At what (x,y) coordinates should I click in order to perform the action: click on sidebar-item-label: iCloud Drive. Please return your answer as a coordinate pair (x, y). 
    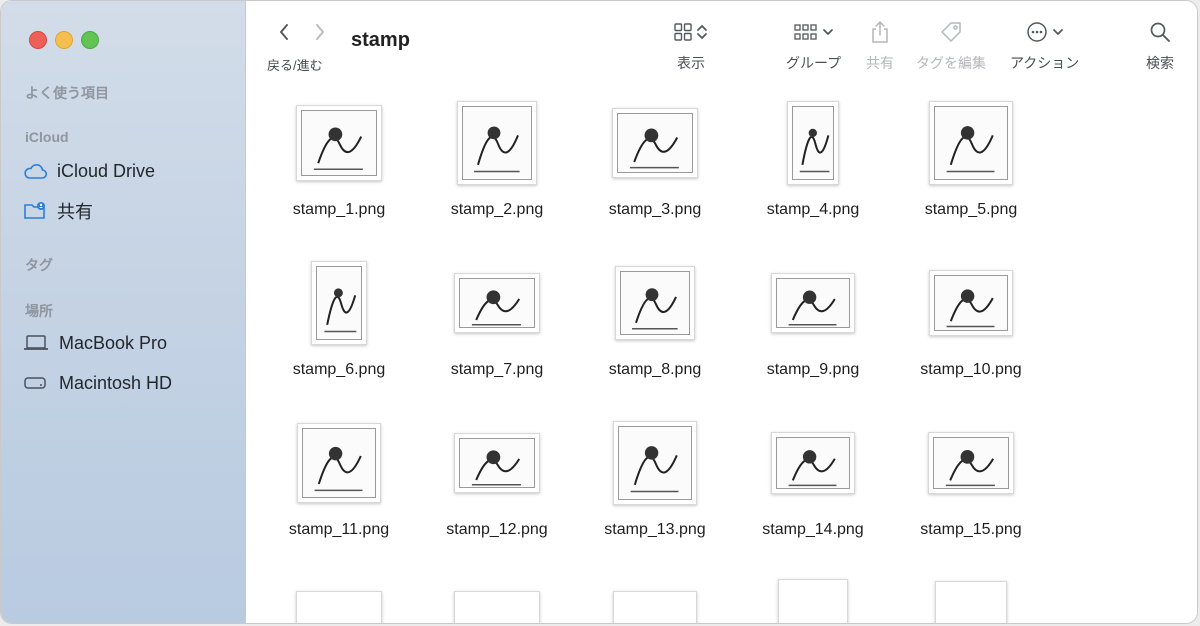
    Looking at the image, I should click on (106, 170).